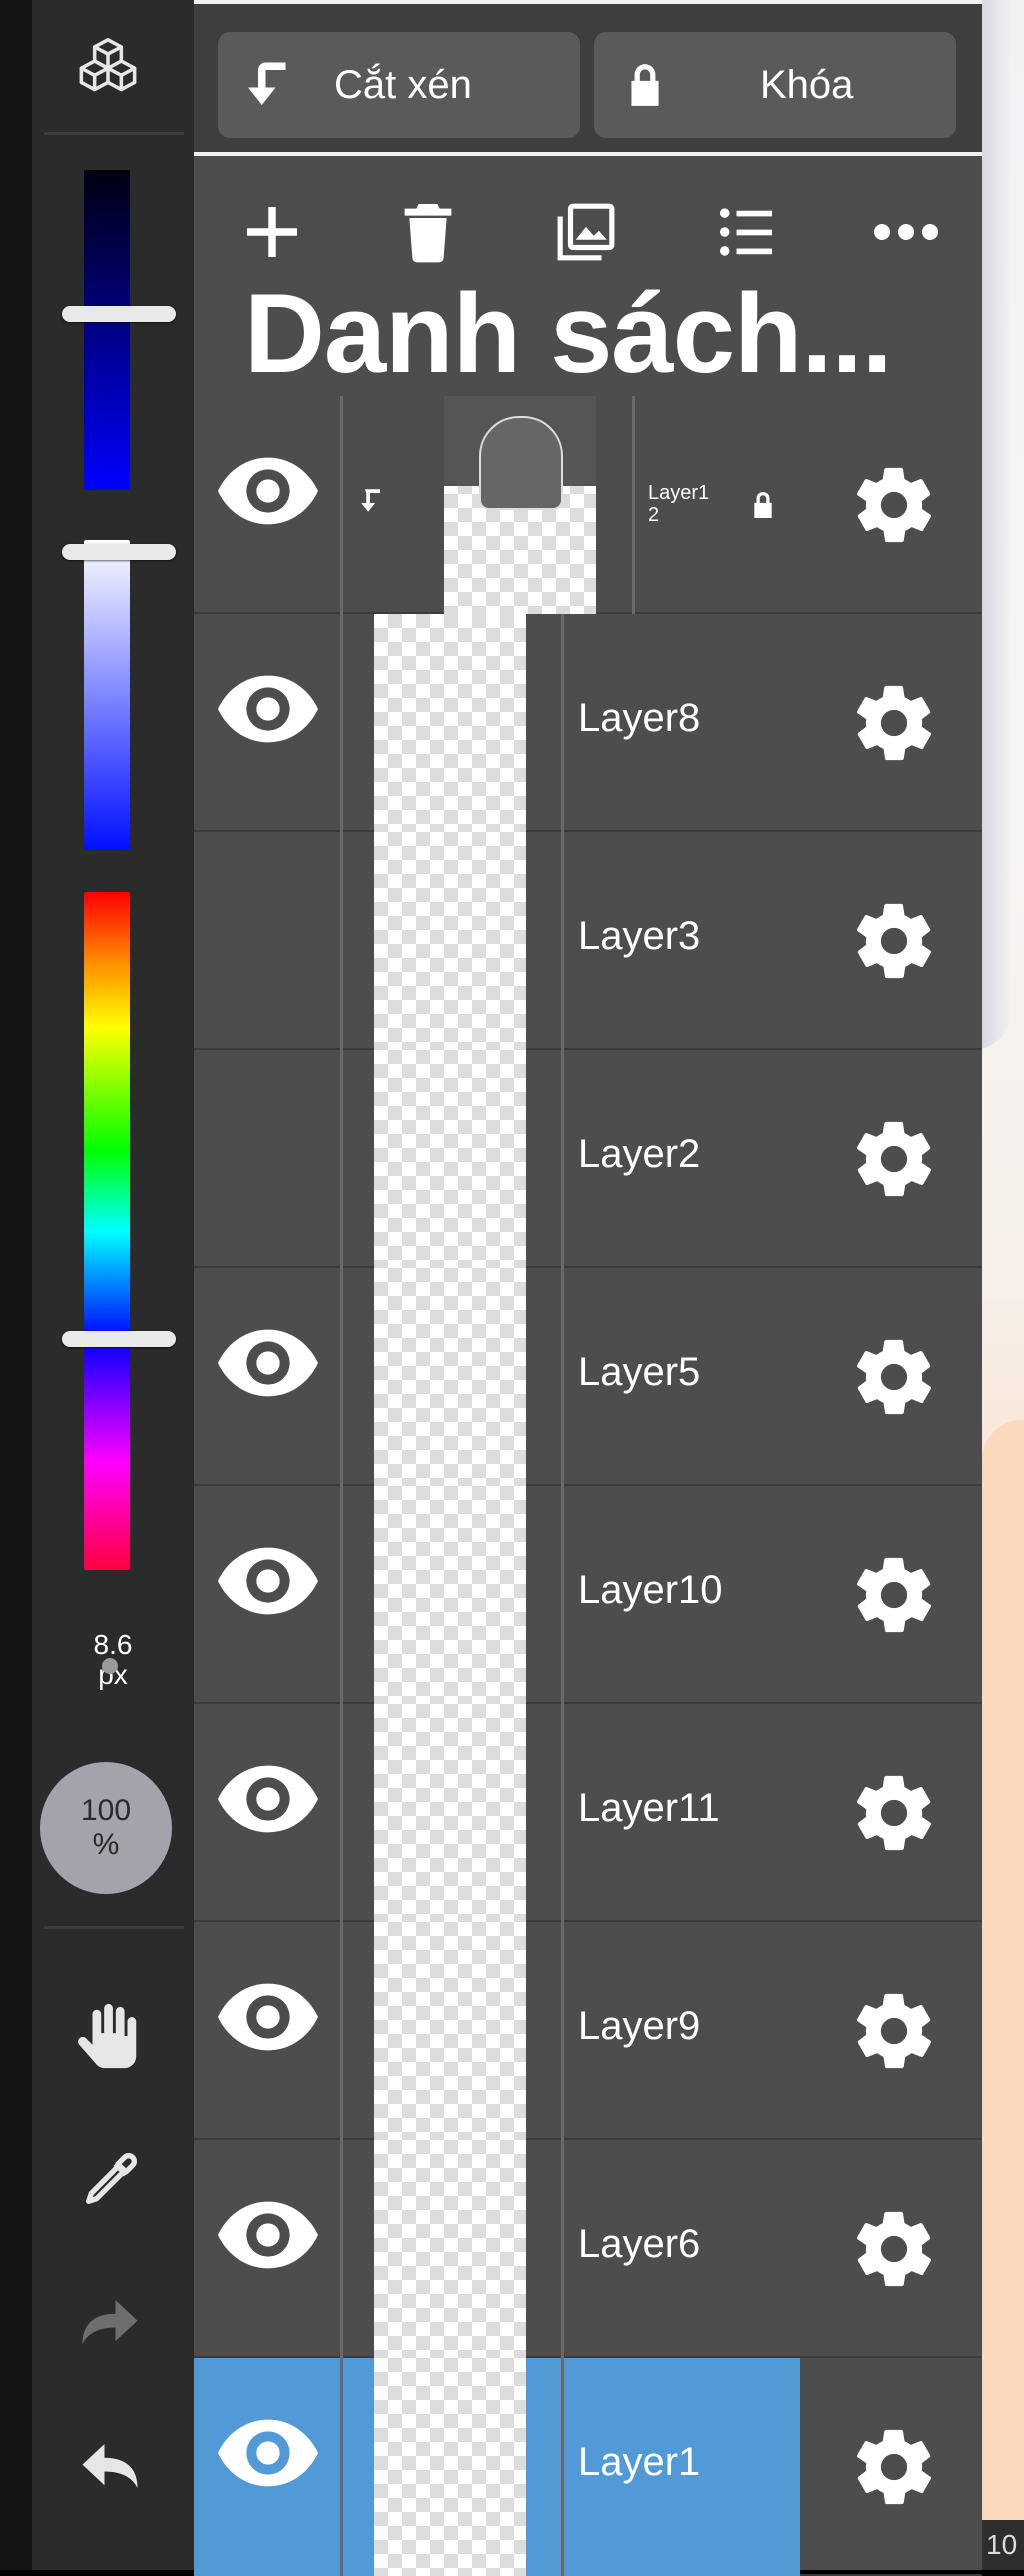 This screenshot has height=2576, width=1024. I want to click on layer-row: Layer2, so click(588, 1159).